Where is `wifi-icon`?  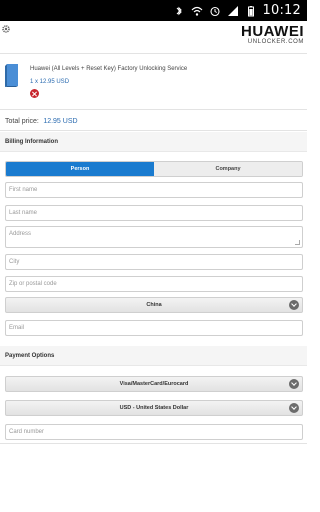
wifi-icon is located at coordinates (197, 11).